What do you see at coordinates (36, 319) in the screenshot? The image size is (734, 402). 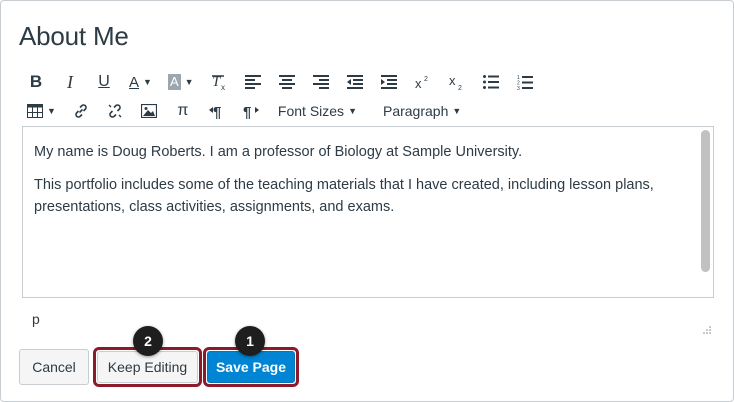 I see `element-path: p` at bounding box center [36, 319].